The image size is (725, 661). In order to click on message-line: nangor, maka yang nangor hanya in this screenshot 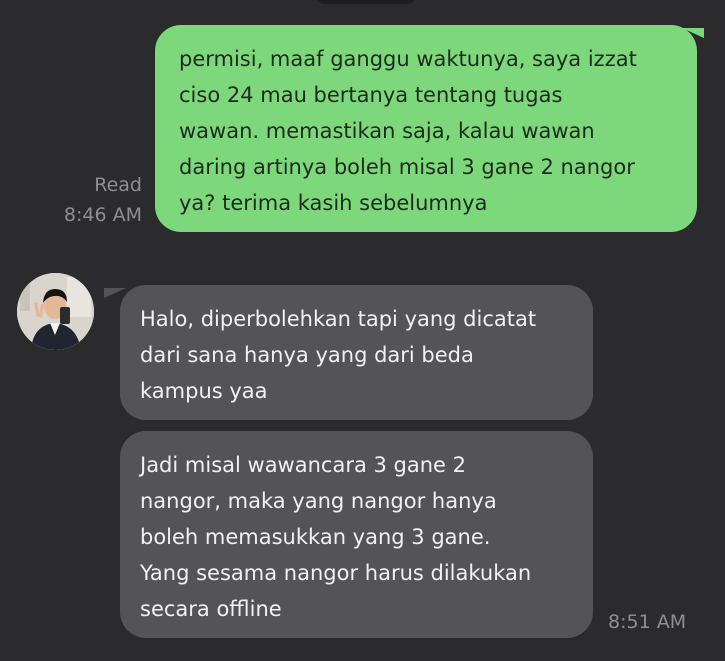, I will do `click(318, 501)`.